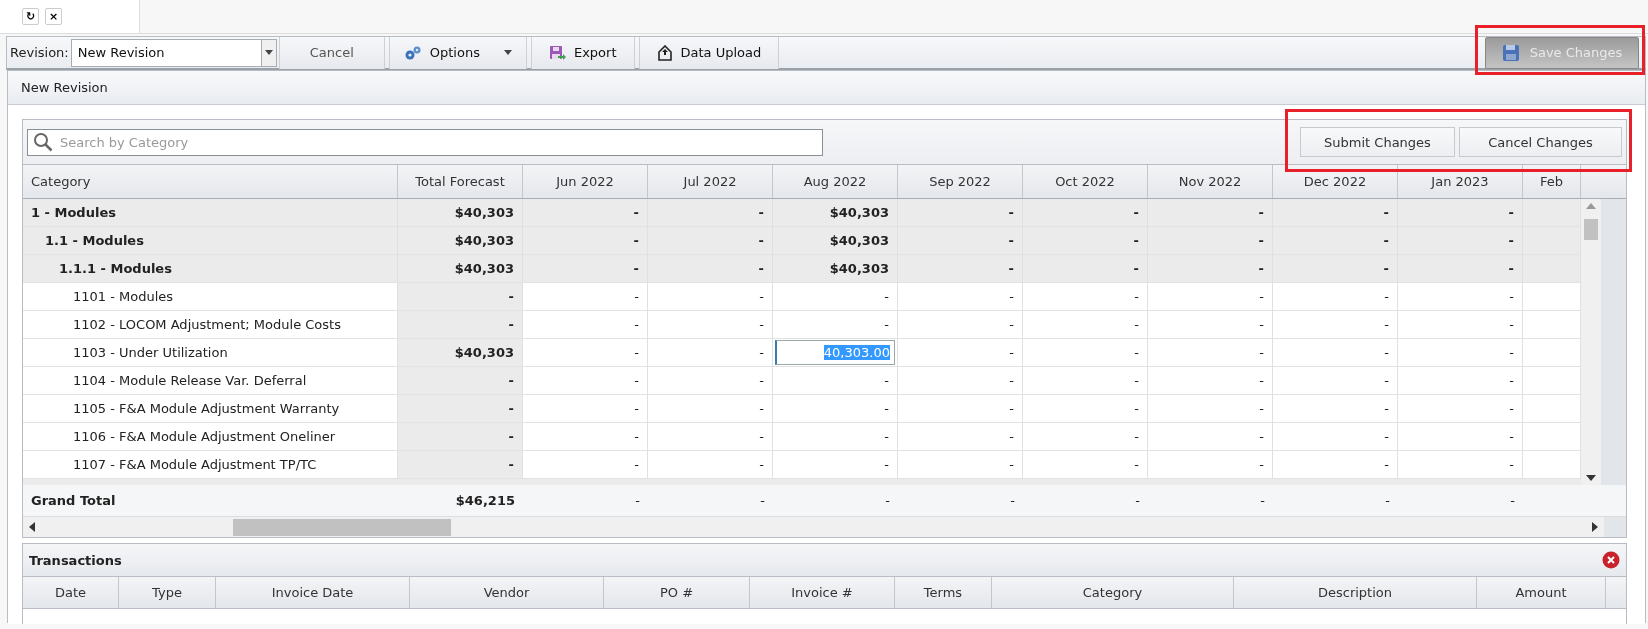  What do you see at coordinates (1591, 478) in the screenshot?
I see `scroll-down-icon` at bounding box center [1591, 478].